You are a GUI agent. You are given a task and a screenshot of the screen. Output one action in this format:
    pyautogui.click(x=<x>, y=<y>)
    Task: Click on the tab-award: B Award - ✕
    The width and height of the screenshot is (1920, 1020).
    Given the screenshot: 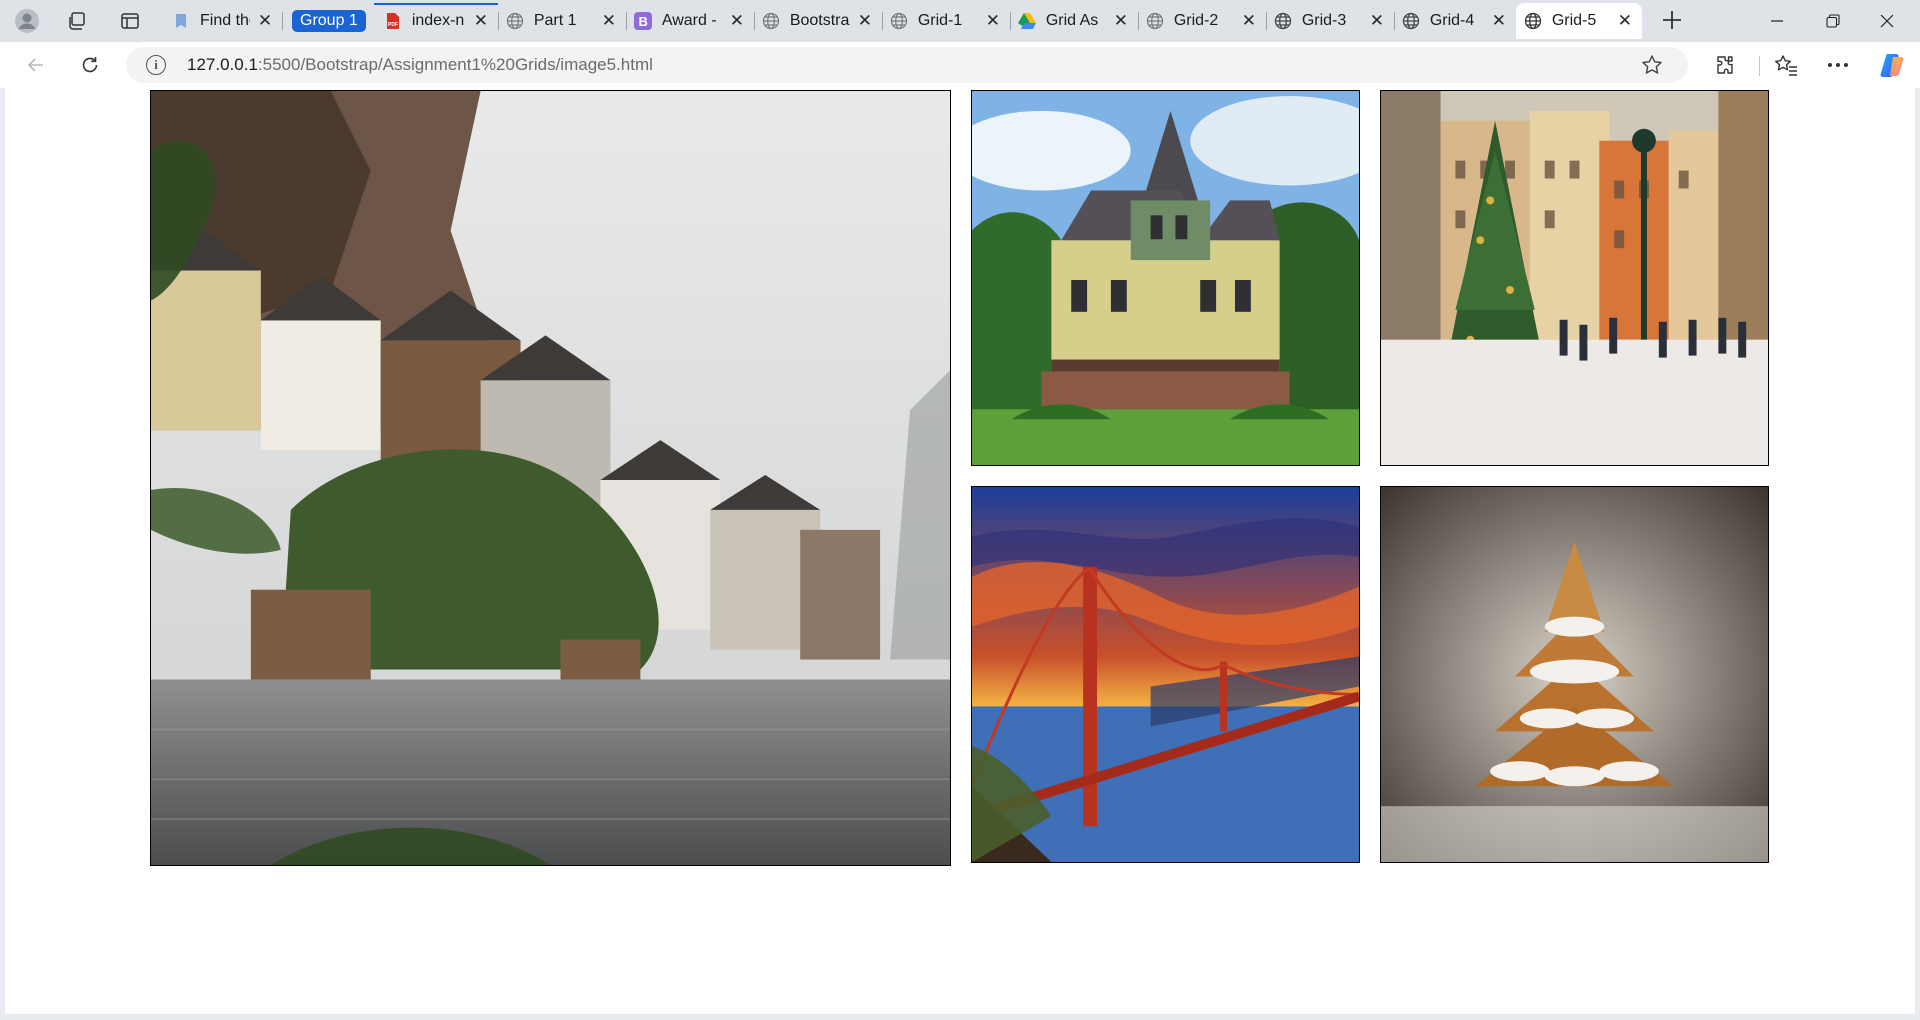 What is the action you would take?
    pyautogui.click(x=690, y=21)
    